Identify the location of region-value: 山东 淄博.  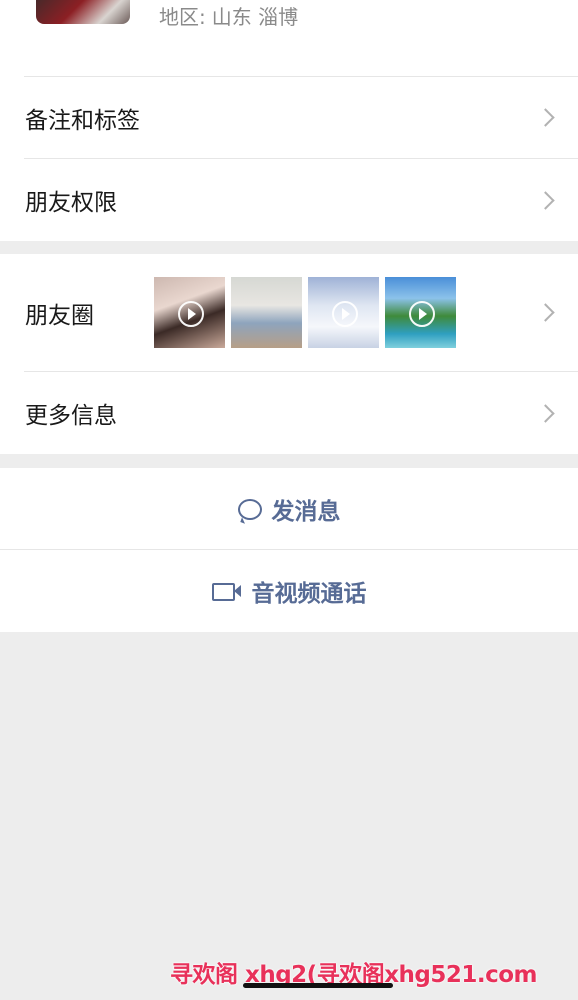
(255, 17).